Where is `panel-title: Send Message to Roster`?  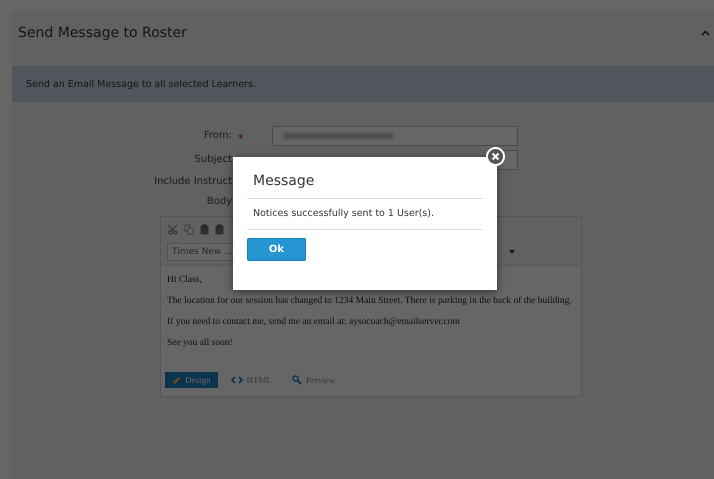
panel-title: Send Message to Roster is located at coordinates (102, 33).